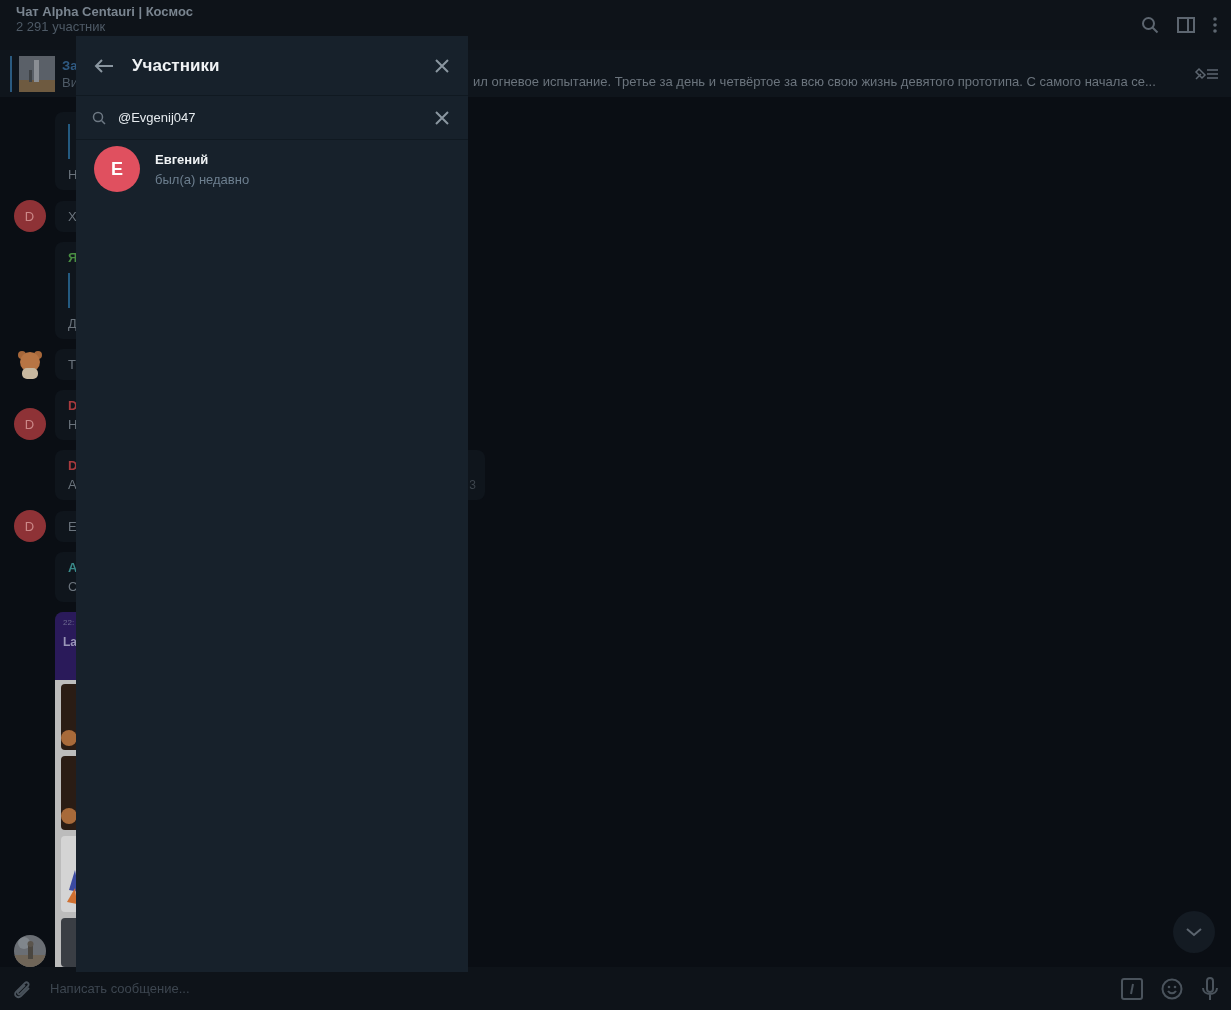 This screenshot has width=1231, height=1010. Describe the element at coordinates (72, 526) in the screenshot. I see `message-text: Е` at that location.